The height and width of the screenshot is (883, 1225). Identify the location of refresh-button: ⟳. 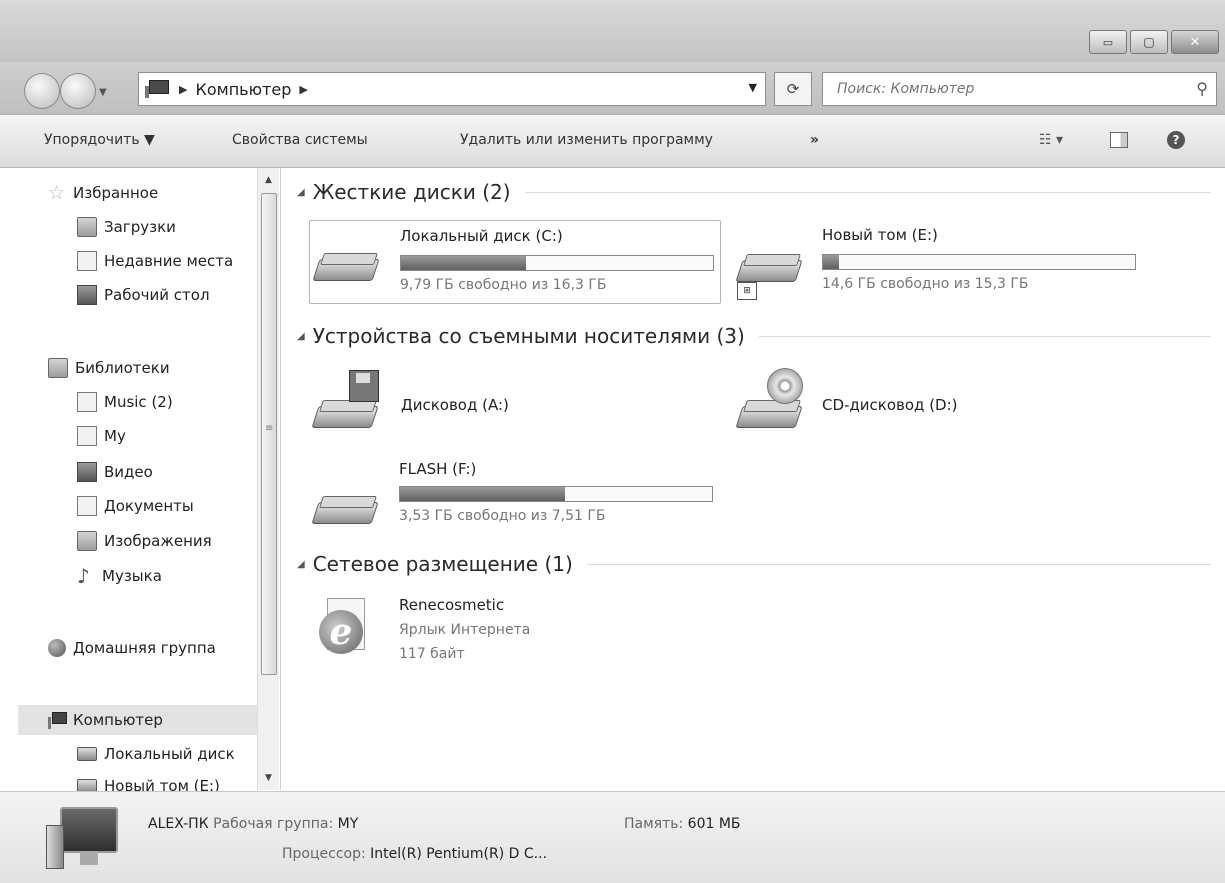
(793, 89).